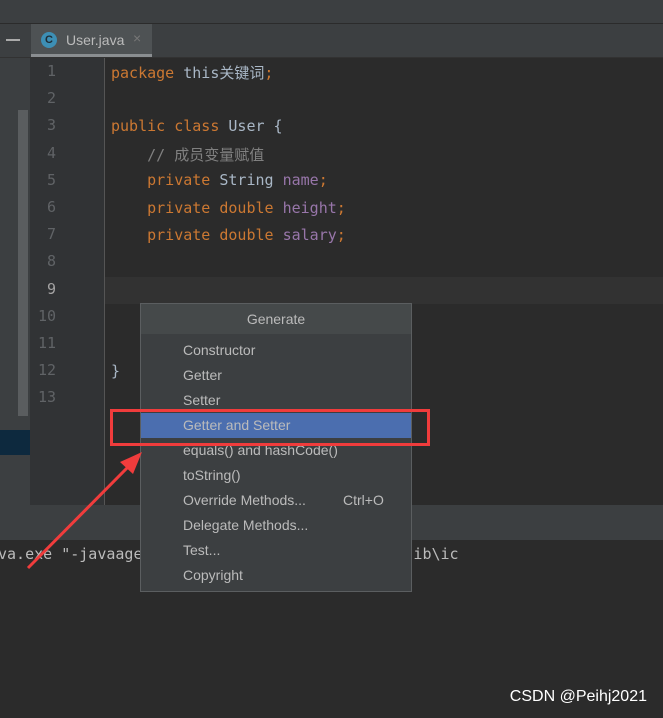 This screenshot has height=718, width=663. Describe the element at coordinates (79, 516) in the screenshot. I see `arrow-shaft` at that location.